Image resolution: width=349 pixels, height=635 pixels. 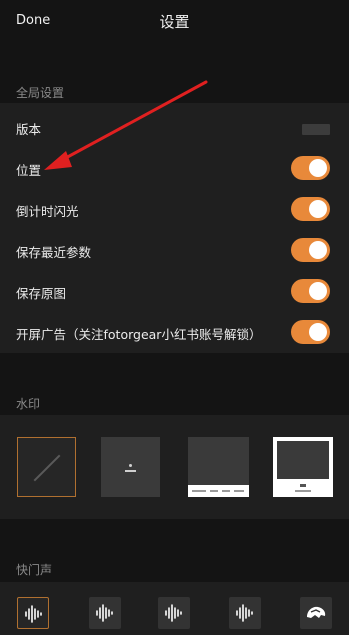 I want to click on no-watermark-icon, so click(x=47, y=468).